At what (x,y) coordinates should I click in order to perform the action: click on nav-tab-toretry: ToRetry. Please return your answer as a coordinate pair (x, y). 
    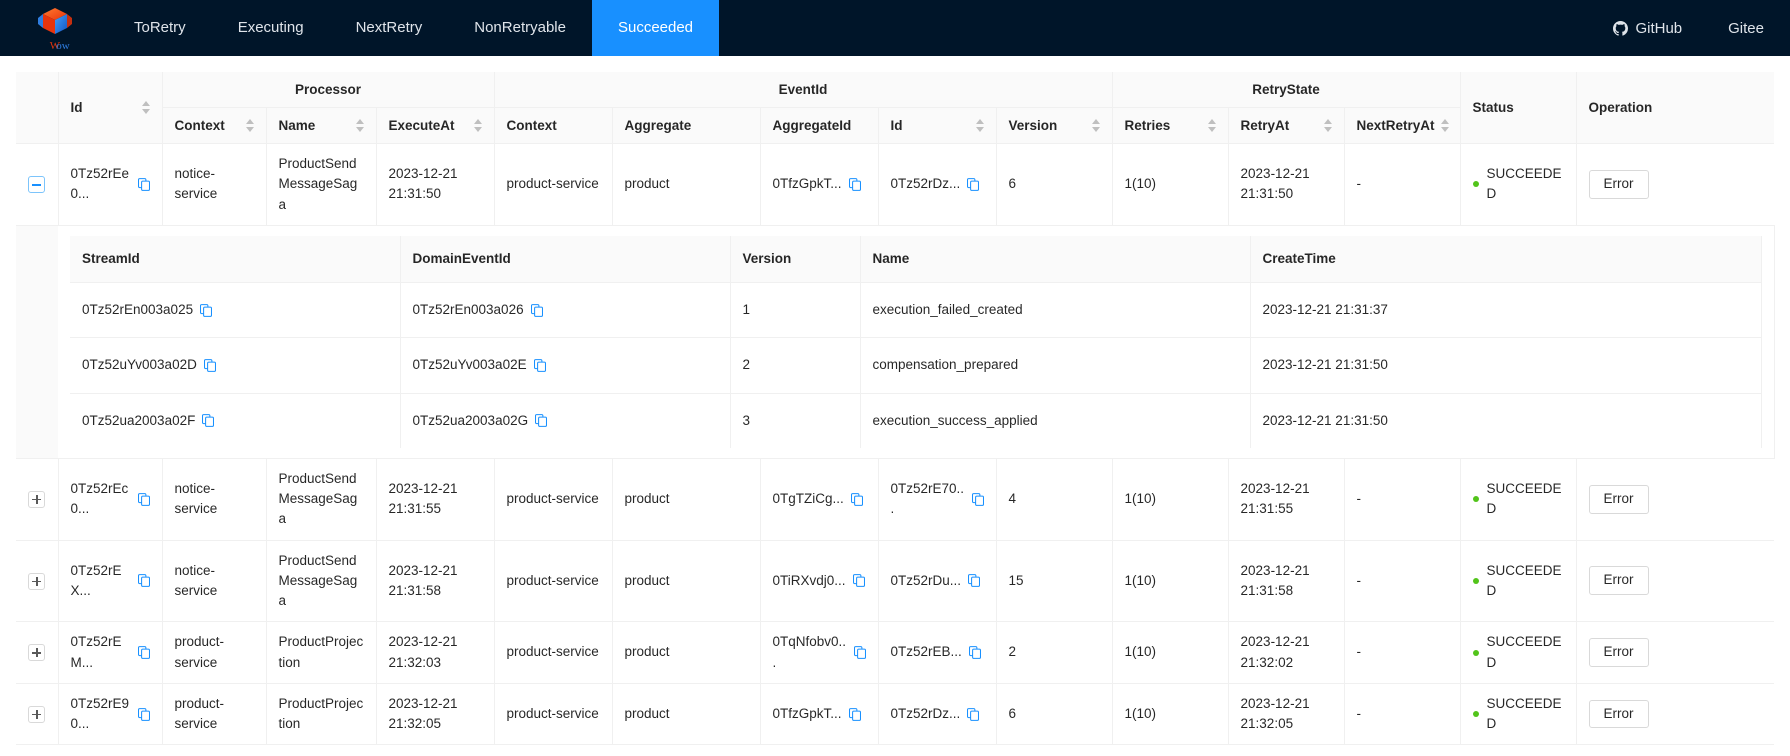
    Looking at the image, I should click on (160, 28).